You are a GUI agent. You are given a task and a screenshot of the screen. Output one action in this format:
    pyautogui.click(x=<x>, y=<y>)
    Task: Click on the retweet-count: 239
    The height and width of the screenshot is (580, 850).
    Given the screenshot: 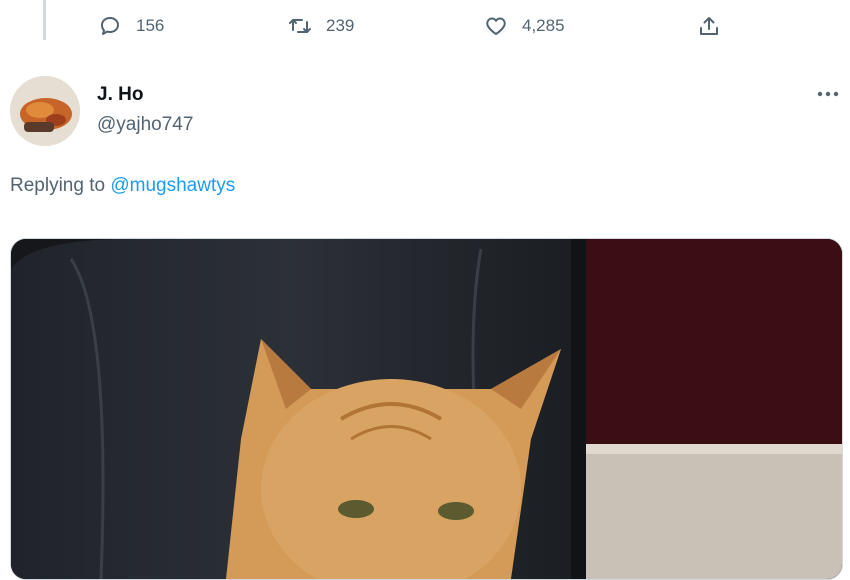 What is the action you would take?
    pyautogui.click(x=340, y=25)
    